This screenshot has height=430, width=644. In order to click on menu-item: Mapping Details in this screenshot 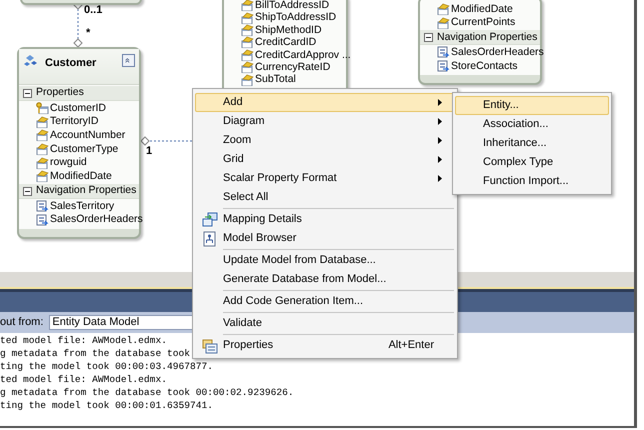, I will do `click(325, 219)`.